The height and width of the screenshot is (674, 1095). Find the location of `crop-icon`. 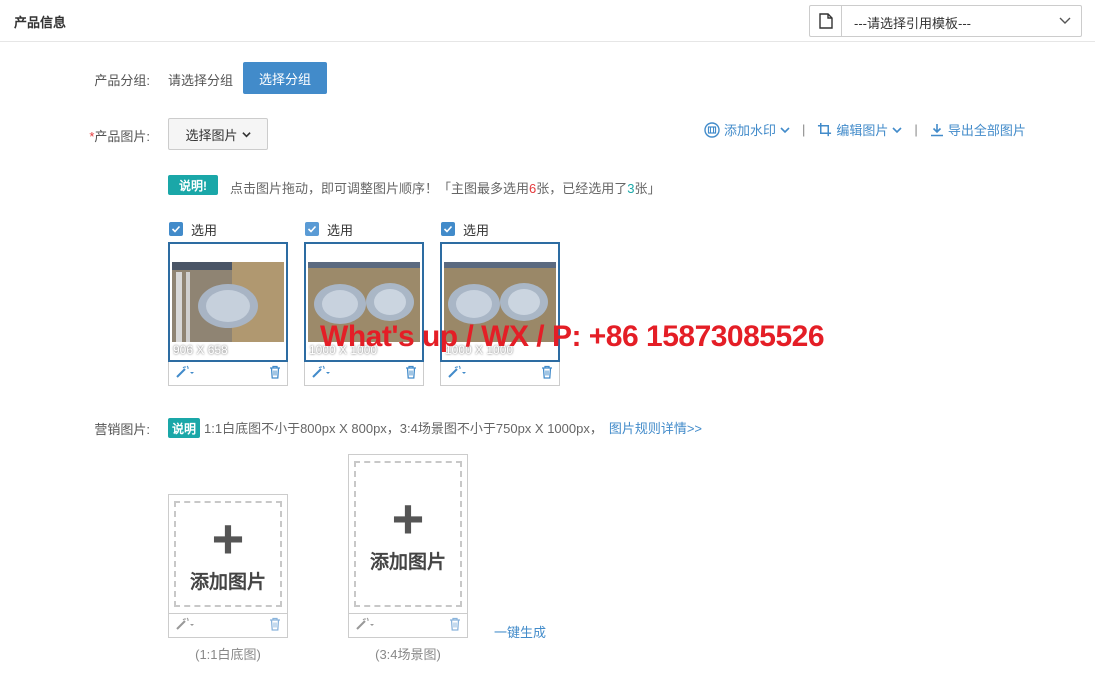

crop-icon is located at coordinates (825, 129).